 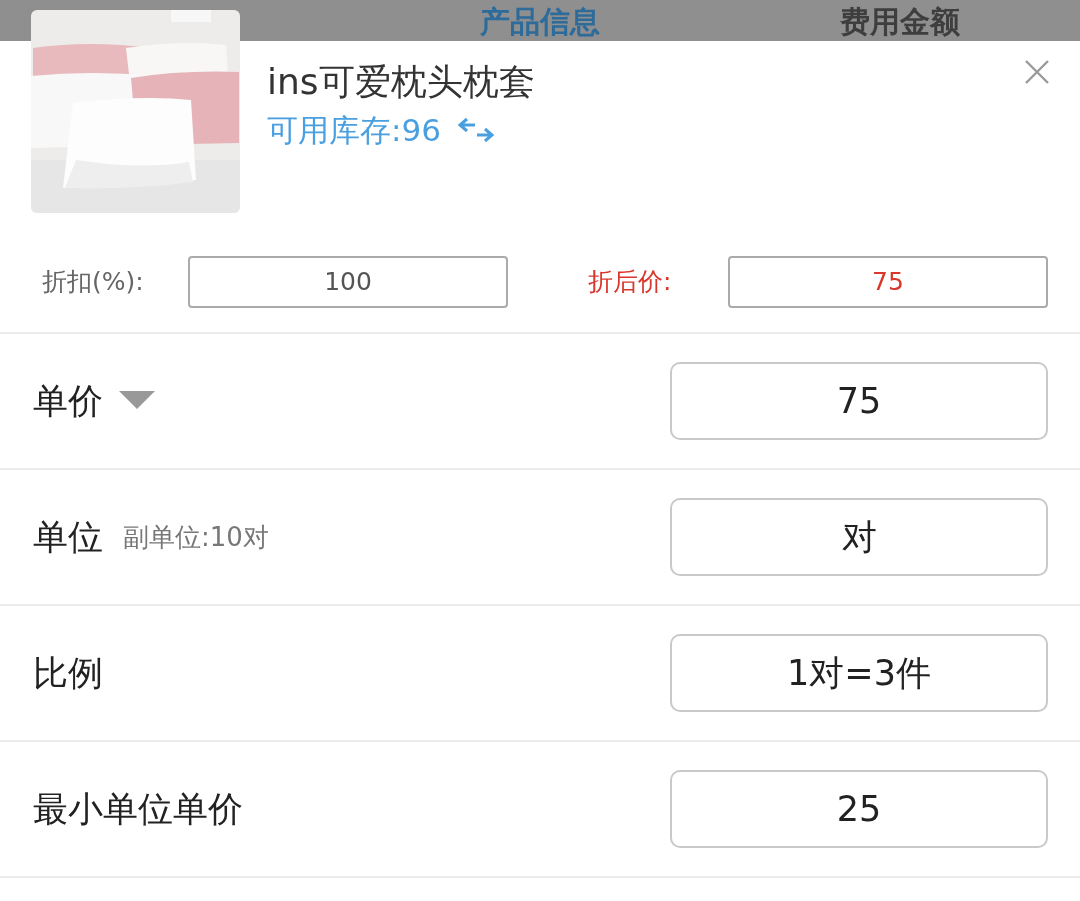 What do you see at coordinates (196, 537) in the screenshot?
I see `sub-unit-note: 副单位:10对` at bounding box center [196, 537].